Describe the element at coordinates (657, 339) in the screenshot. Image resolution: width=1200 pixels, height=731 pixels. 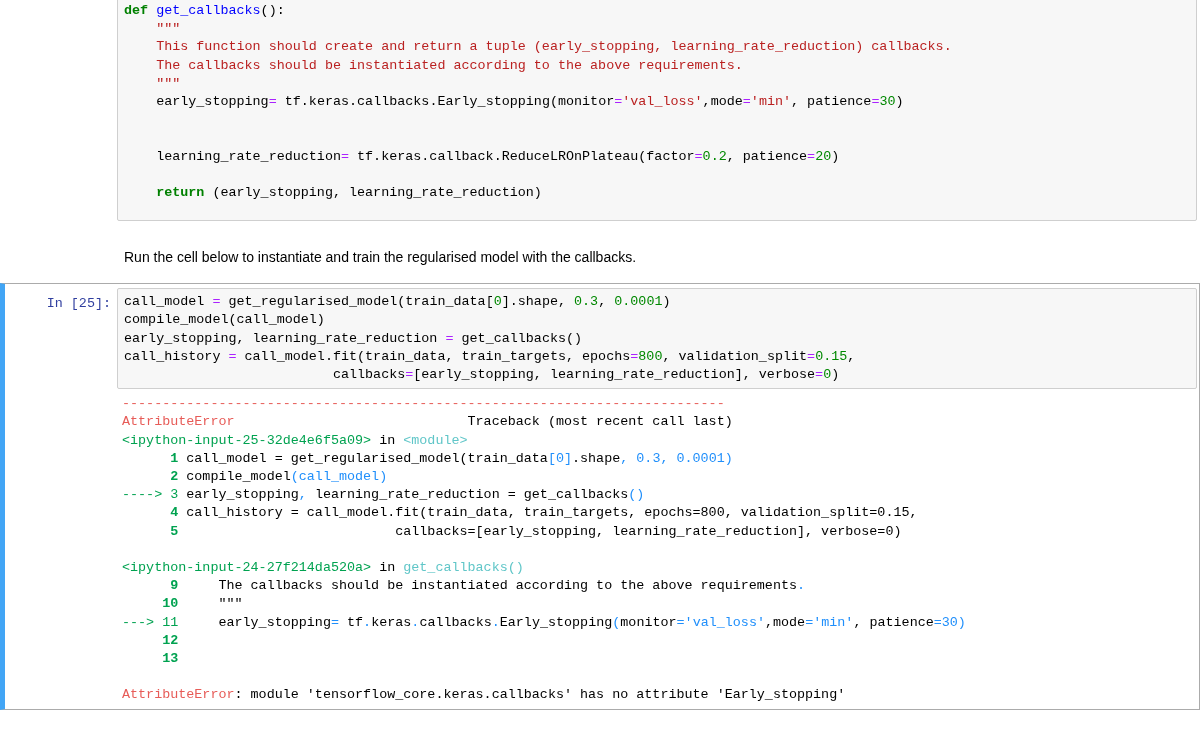
I see `code-input-area` at that location.